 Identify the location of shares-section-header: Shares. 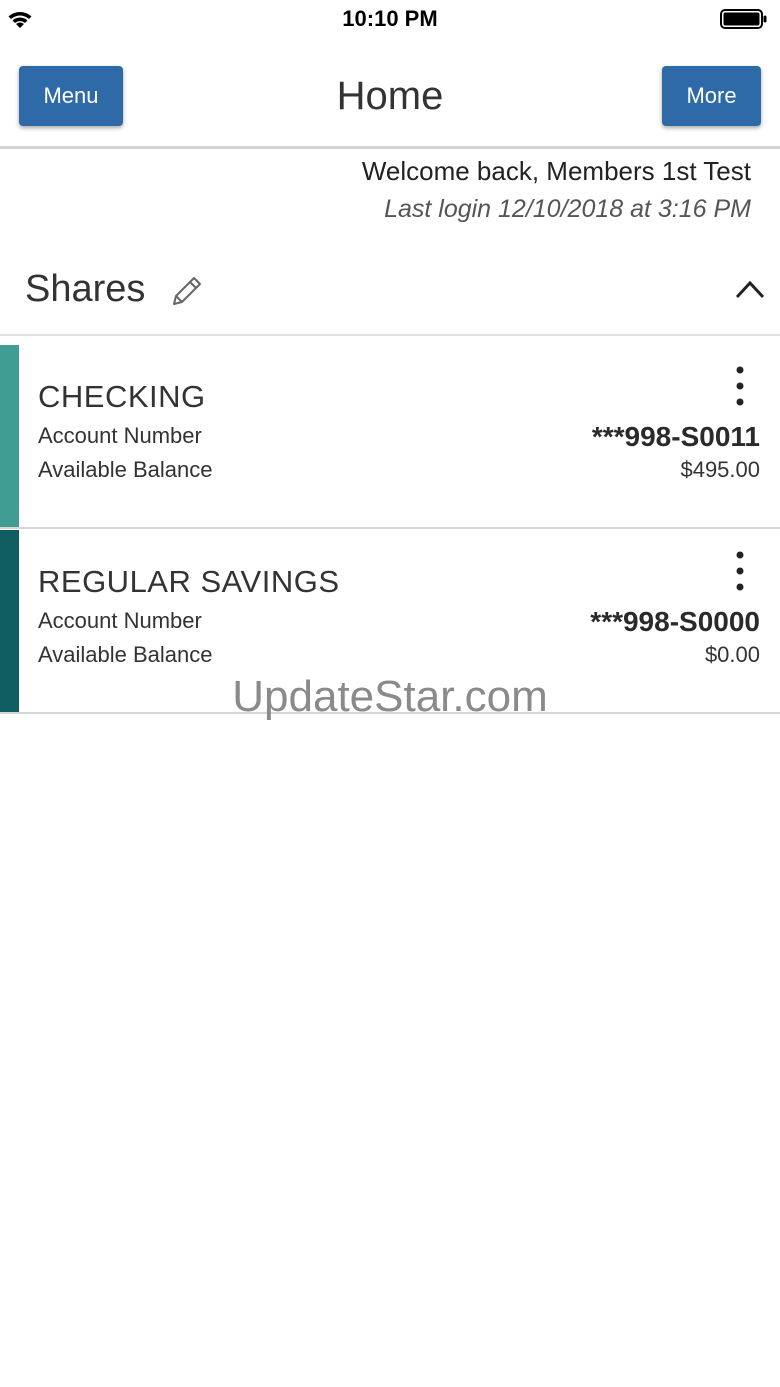
(390, 293).